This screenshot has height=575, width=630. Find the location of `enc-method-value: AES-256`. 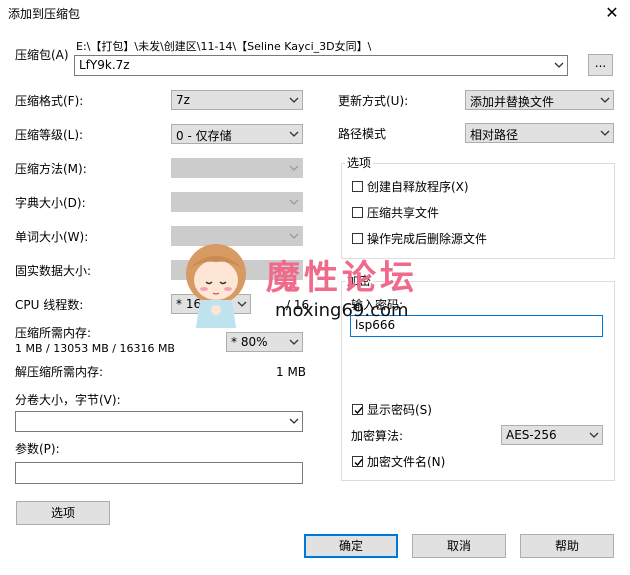

enc-method-value: AES-256 is located at coordinates (531, 435).